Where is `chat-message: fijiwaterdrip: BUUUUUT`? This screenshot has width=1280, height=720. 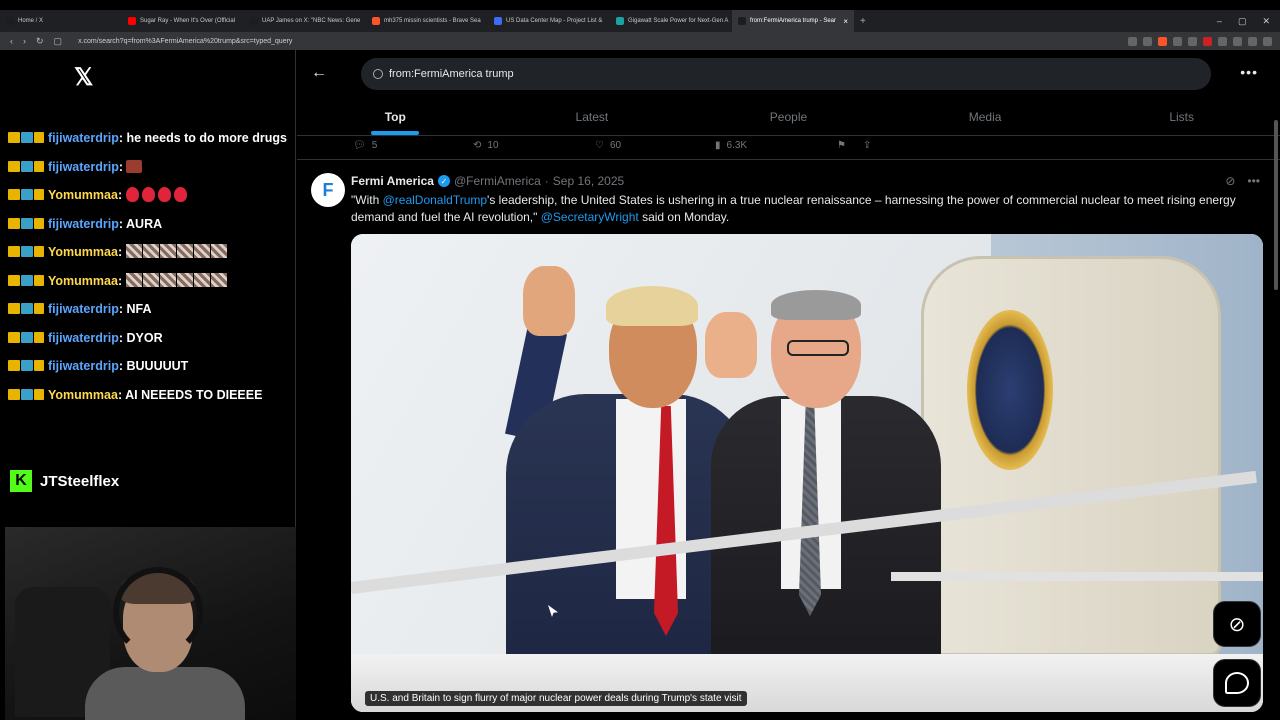 chat-message: fijiwaterdrip: BUUUUUT is located at coordinates (148, 366).